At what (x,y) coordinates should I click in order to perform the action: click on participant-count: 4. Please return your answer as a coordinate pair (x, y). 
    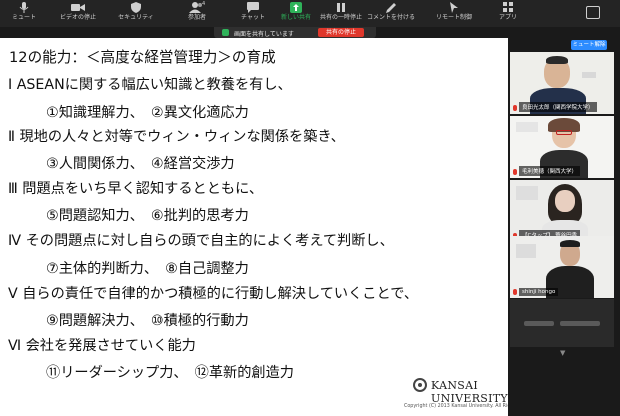
    Looking at the image, I should click on (204, 4).